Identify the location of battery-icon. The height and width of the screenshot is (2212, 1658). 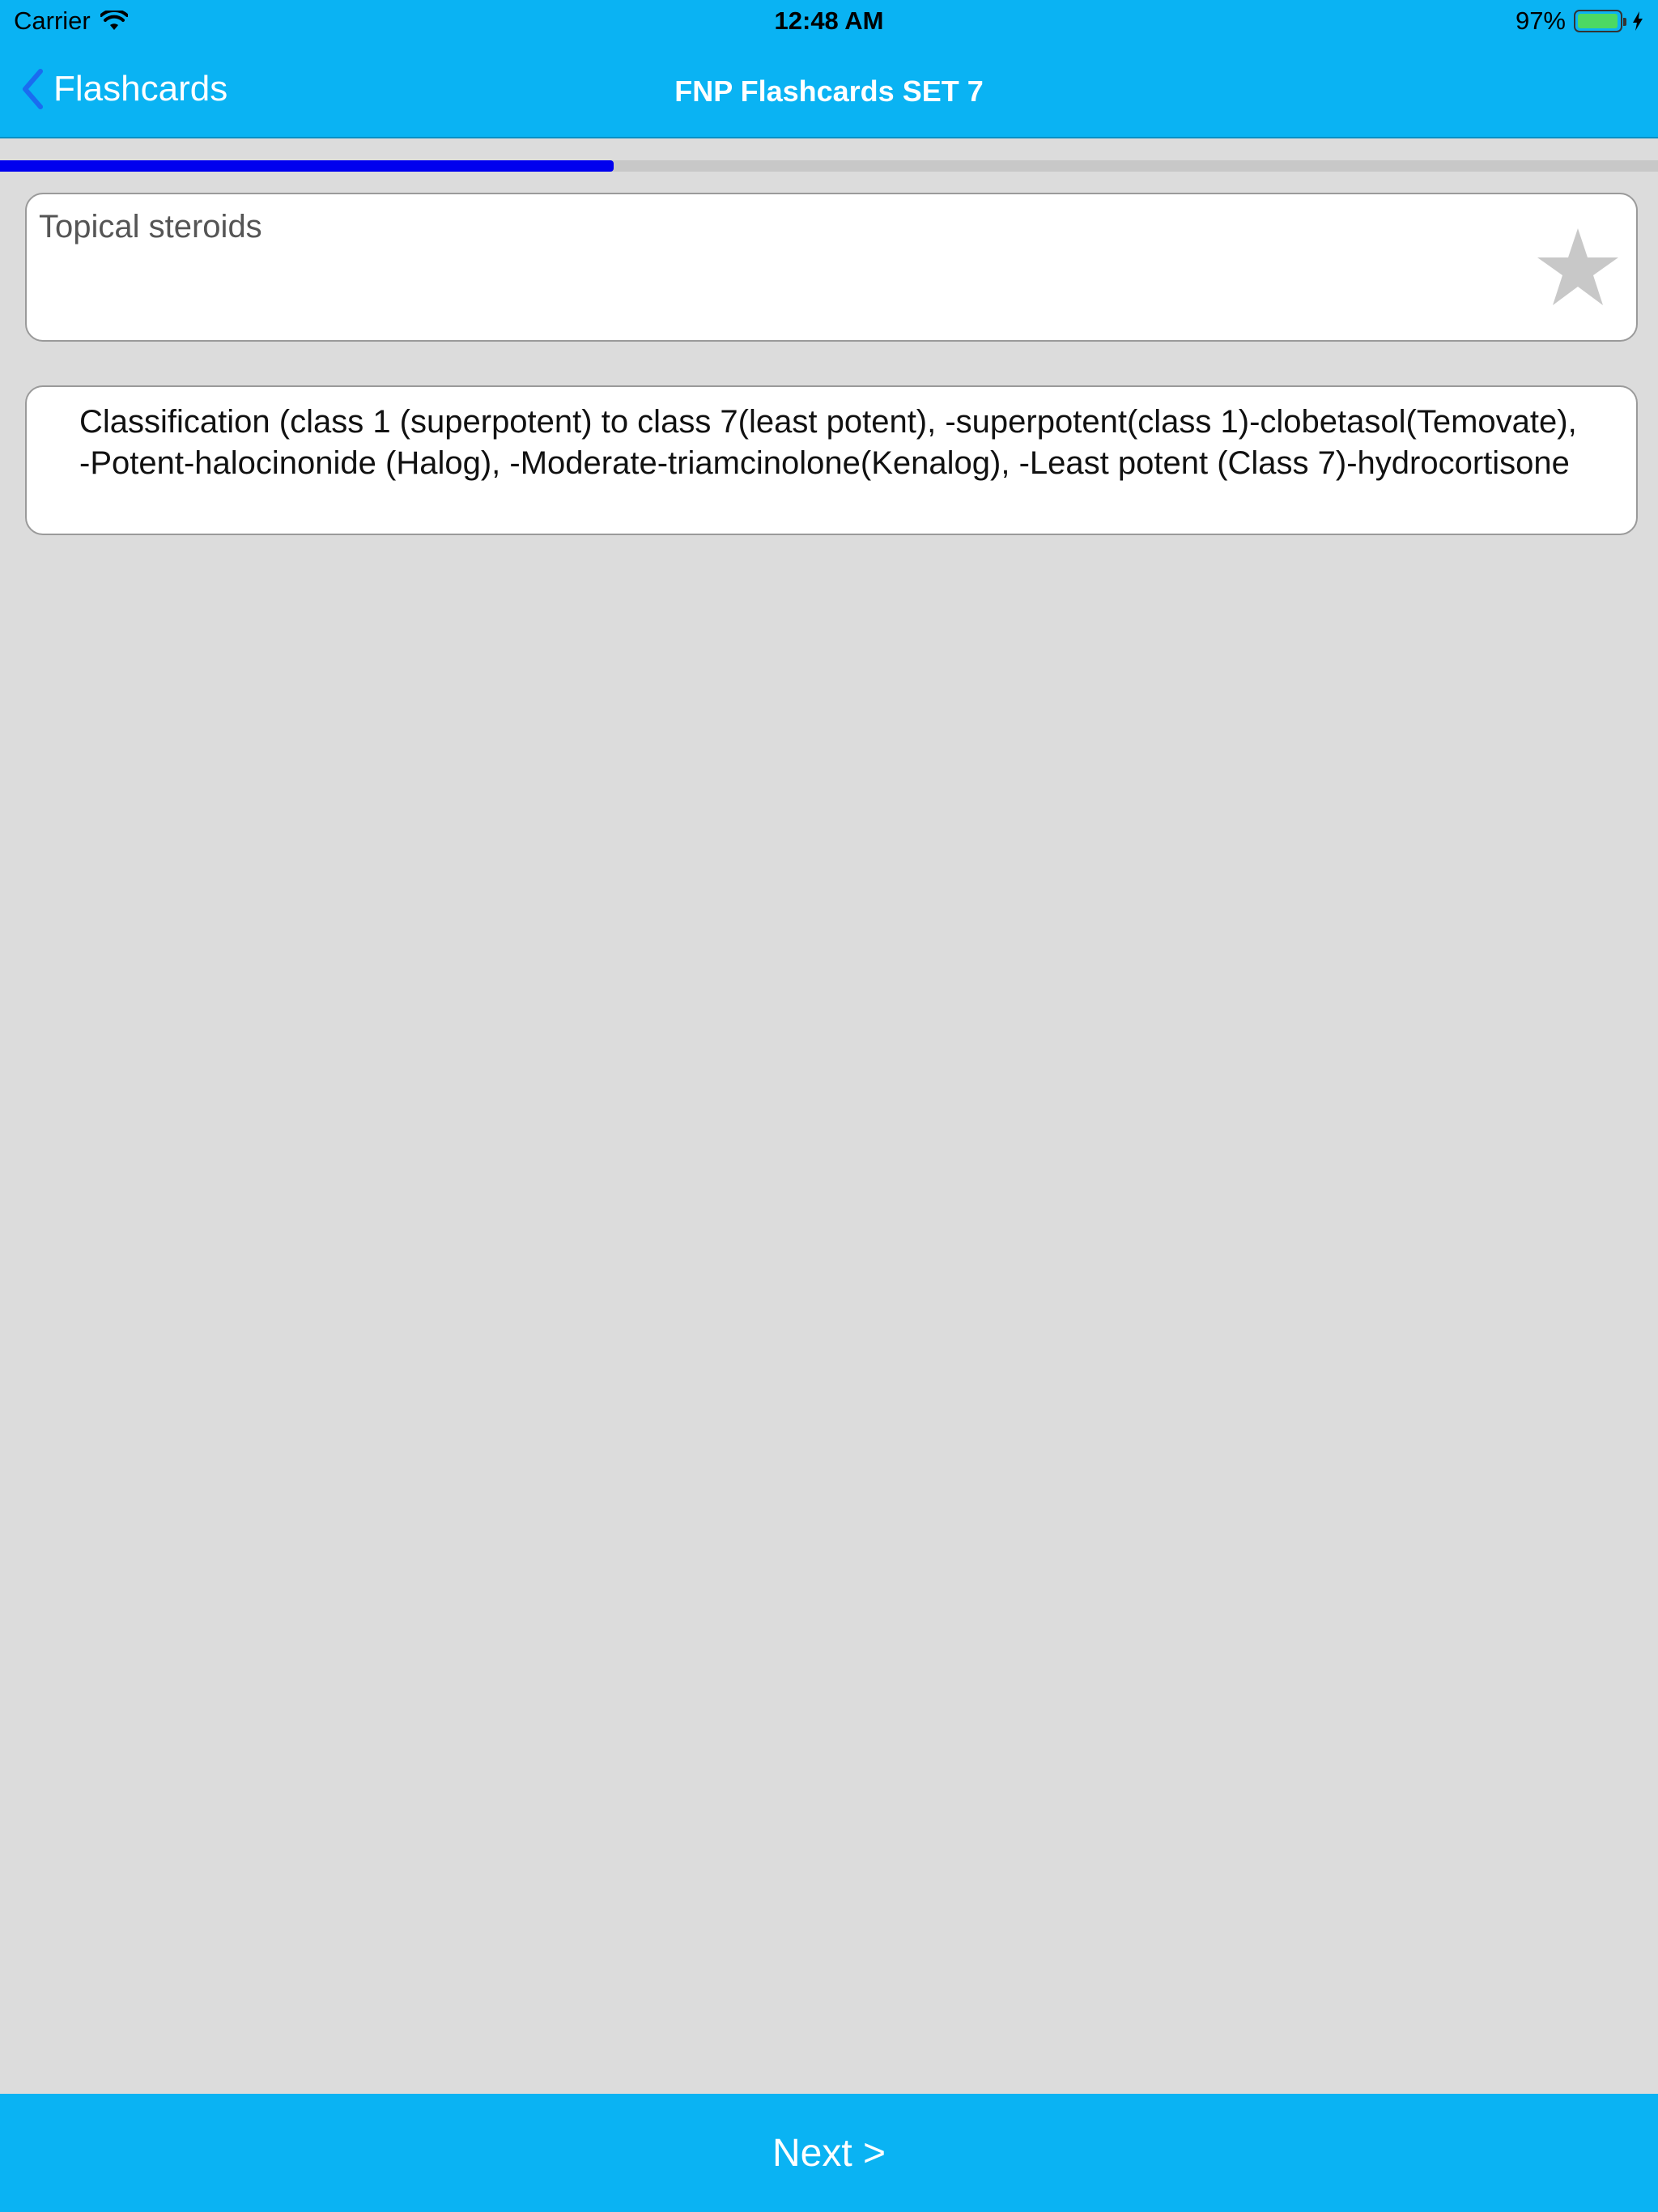
(1600, 21).